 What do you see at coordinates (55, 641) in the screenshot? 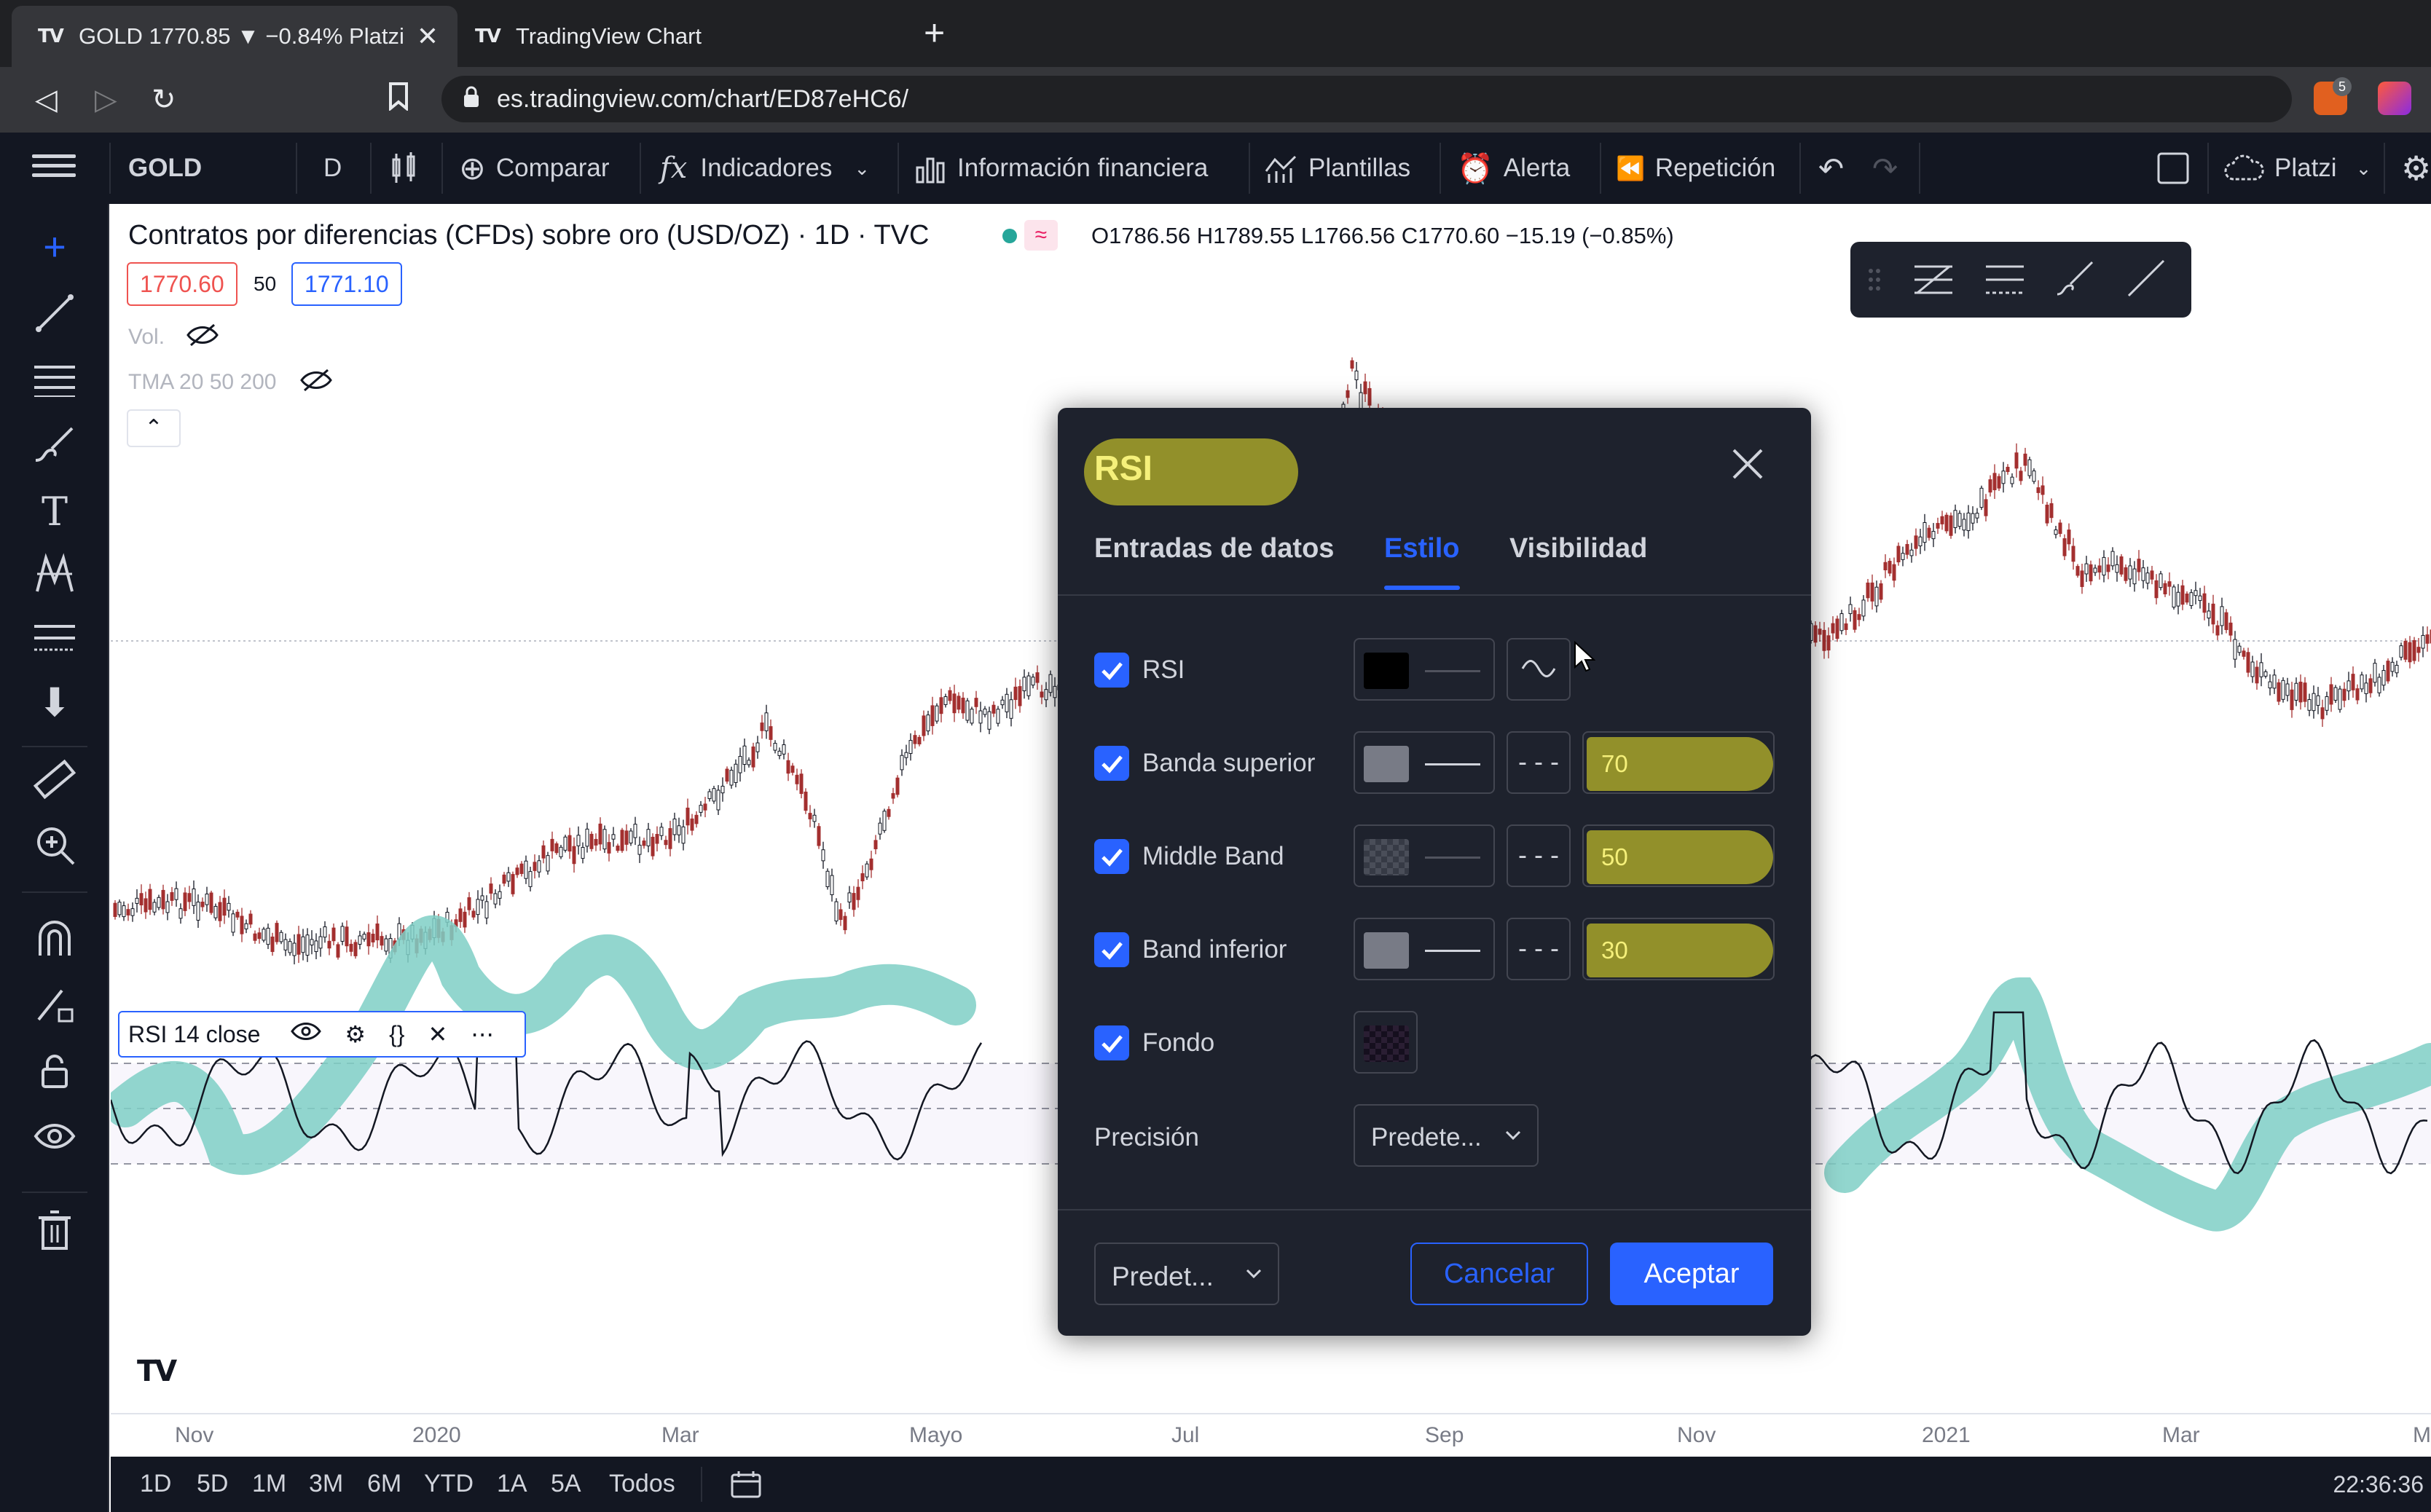
I see `prediction-icon` at bounding box center [55, 641].